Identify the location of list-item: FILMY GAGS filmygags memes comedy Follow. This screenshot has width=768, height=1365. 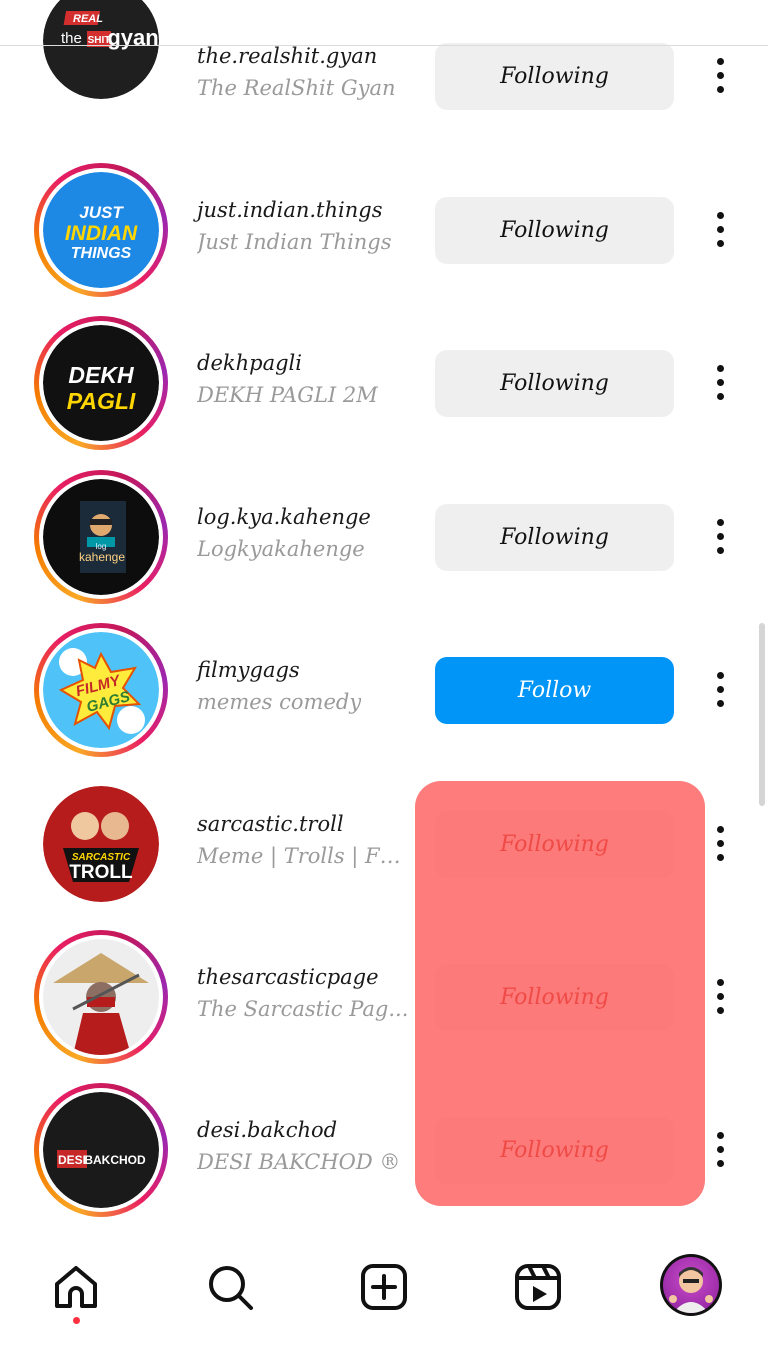
(384, 699).